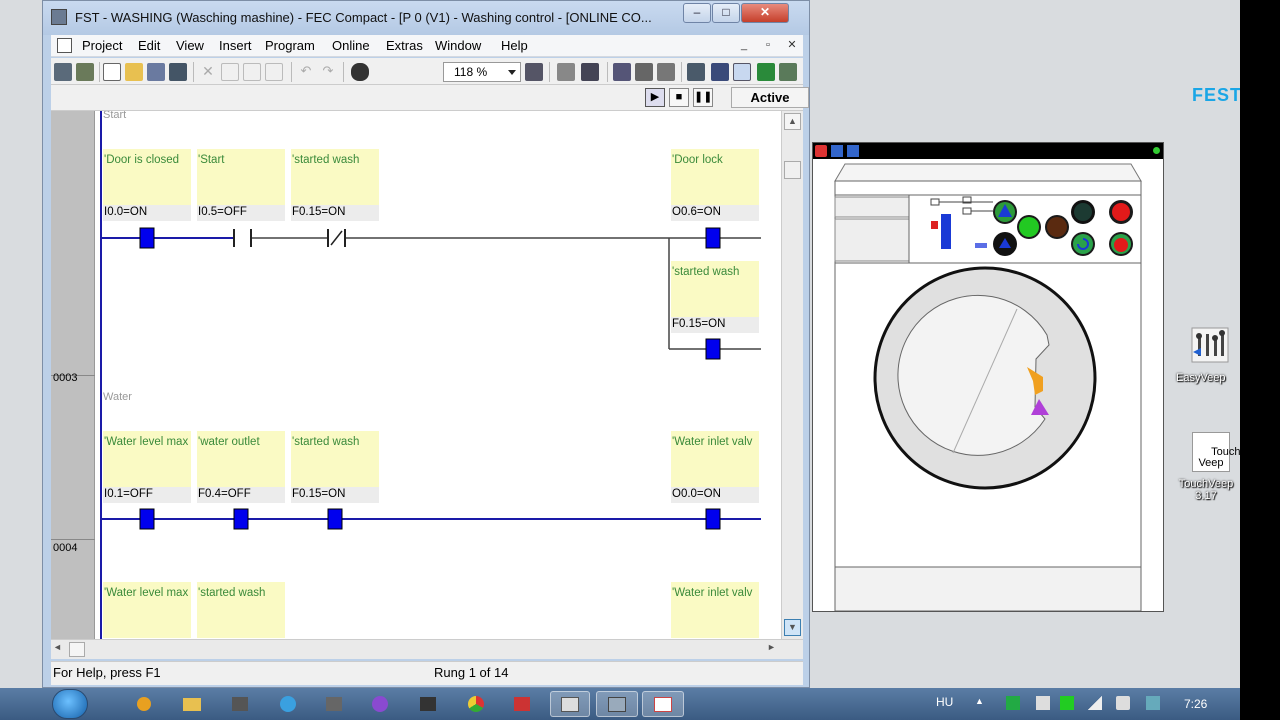 The height and width of the screenshot is (720, 1280). What do you see at coordinates (70, 704) in the screenshot?
I see `start-button` at bounding box center [70, 704].